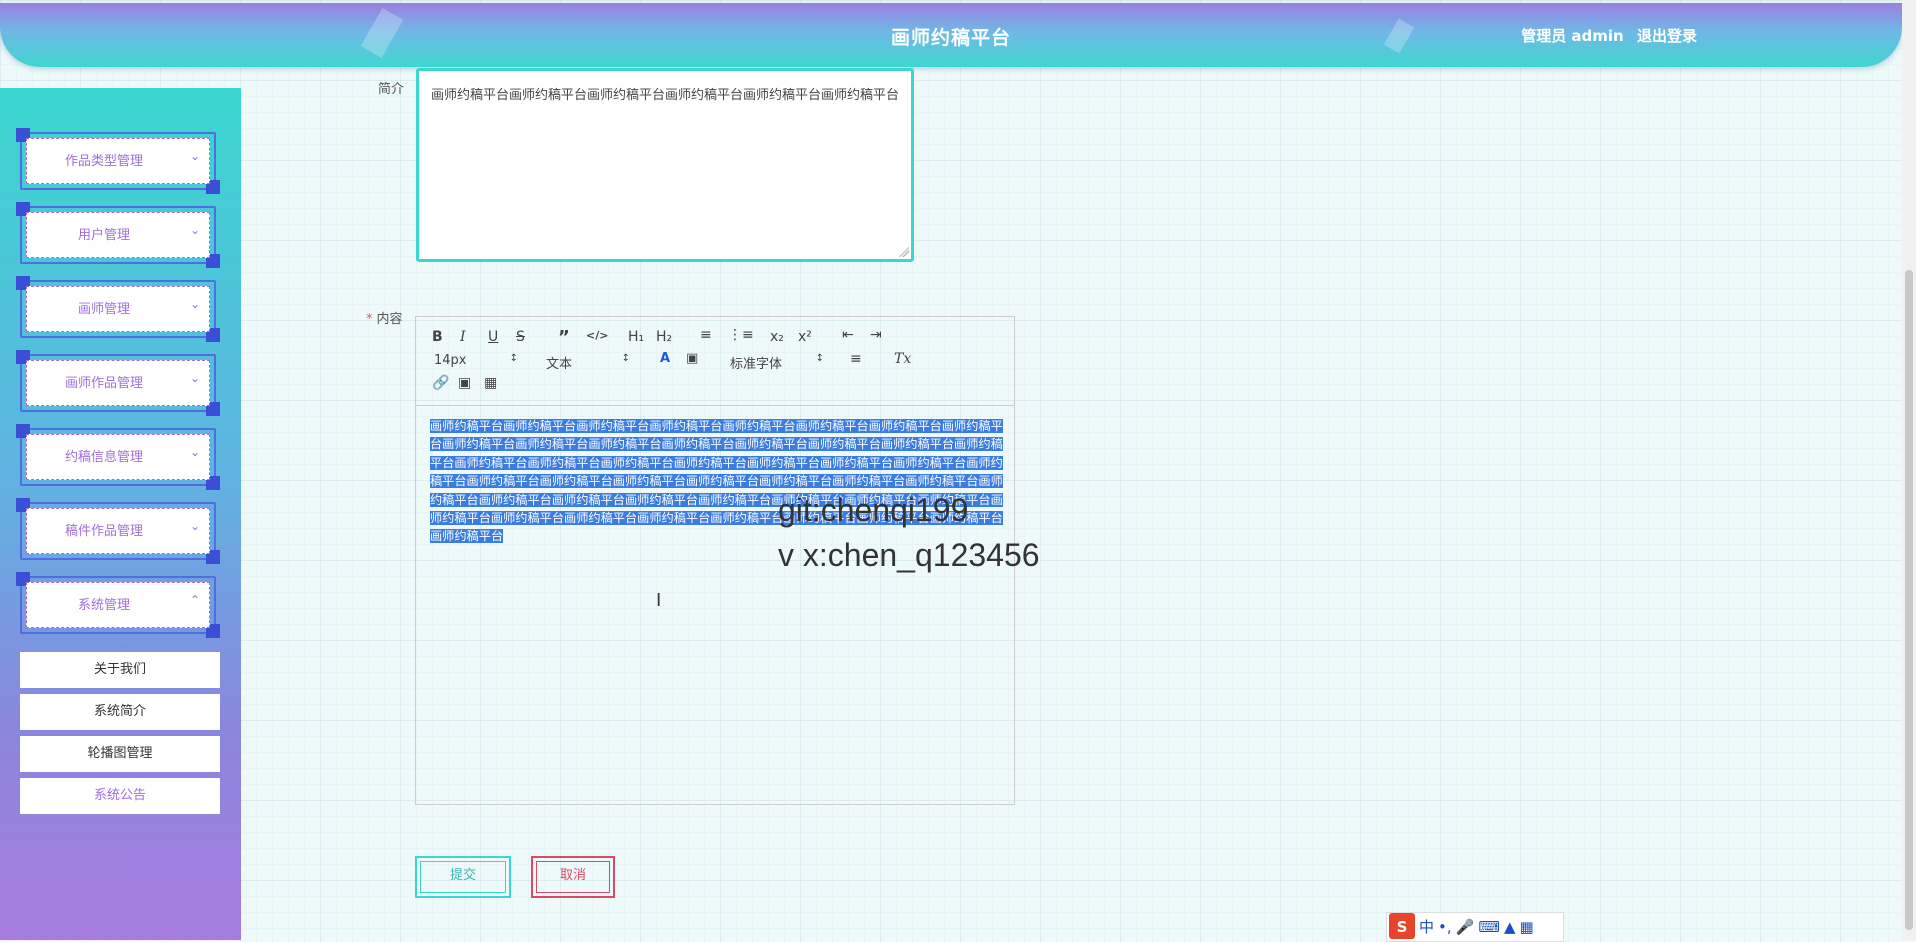 The width and height of the screenshot is (1916, 942). Describe the element at coordinates (1489, 927) in the screenshot. I see `keyboard-icon: ⌨` at that location.